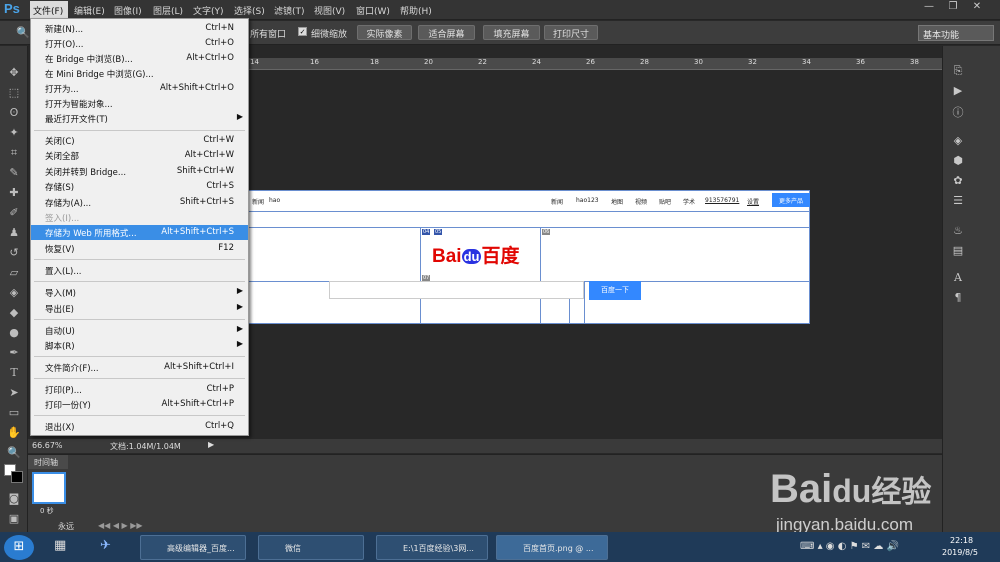 The height and width of the screenshot is (562, 1000). Describe the element at coordinates (139, 345) in the screenshot. I see `menu-item-scripts: 脚本(R) ▶` at that location.